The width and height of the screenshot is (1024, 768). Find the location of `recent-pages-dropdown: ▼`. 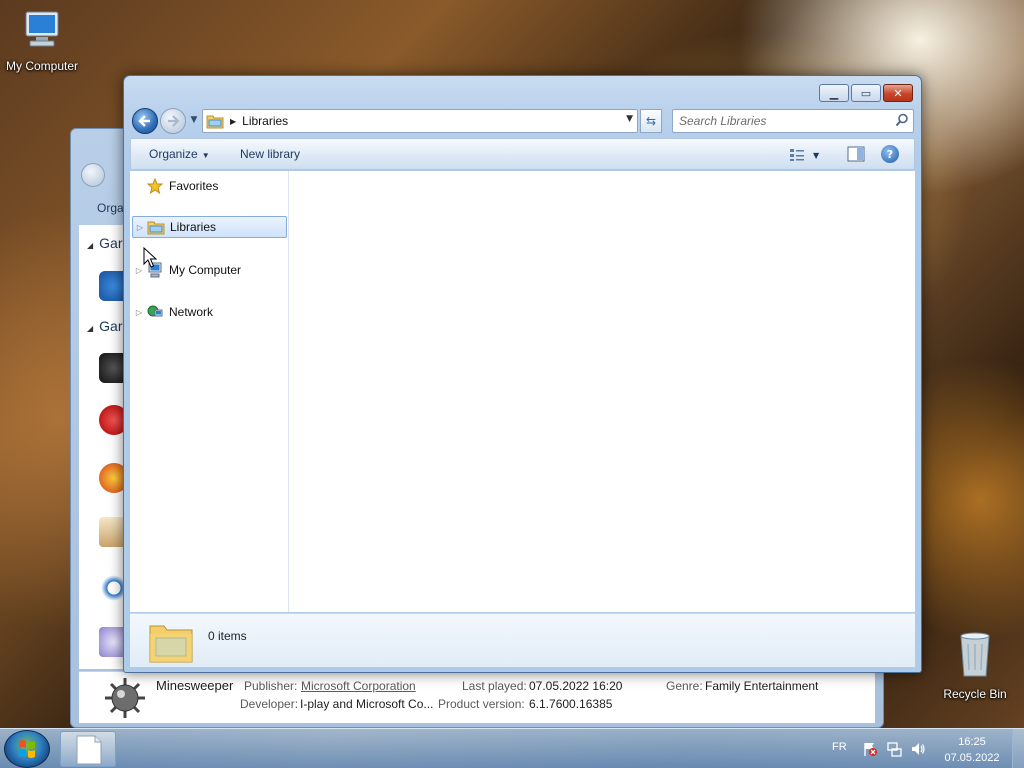

recent-pages-dropdown: ▼ is located at coordinates (194, 120).